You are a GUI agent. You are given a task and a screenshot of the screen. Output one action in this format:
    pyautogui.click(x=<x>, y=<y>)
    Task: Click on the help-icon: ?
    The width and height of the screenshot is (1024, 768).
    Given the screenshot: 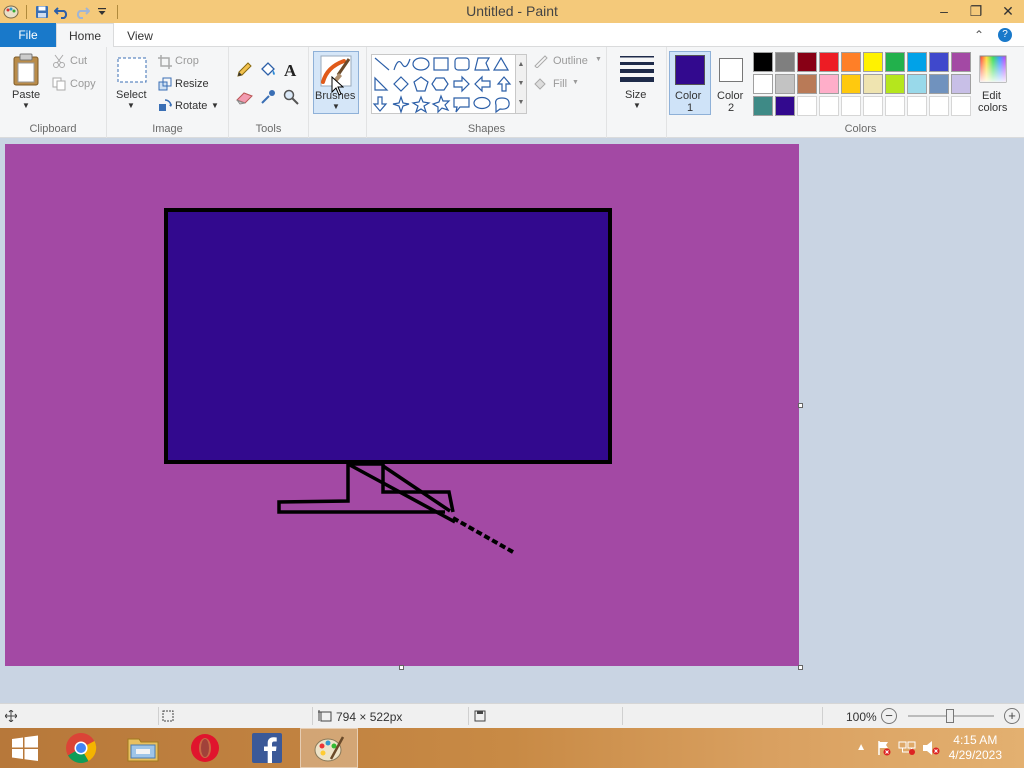 What is the action you would take?
    pyautogui.click(x=1005, y=35)
    